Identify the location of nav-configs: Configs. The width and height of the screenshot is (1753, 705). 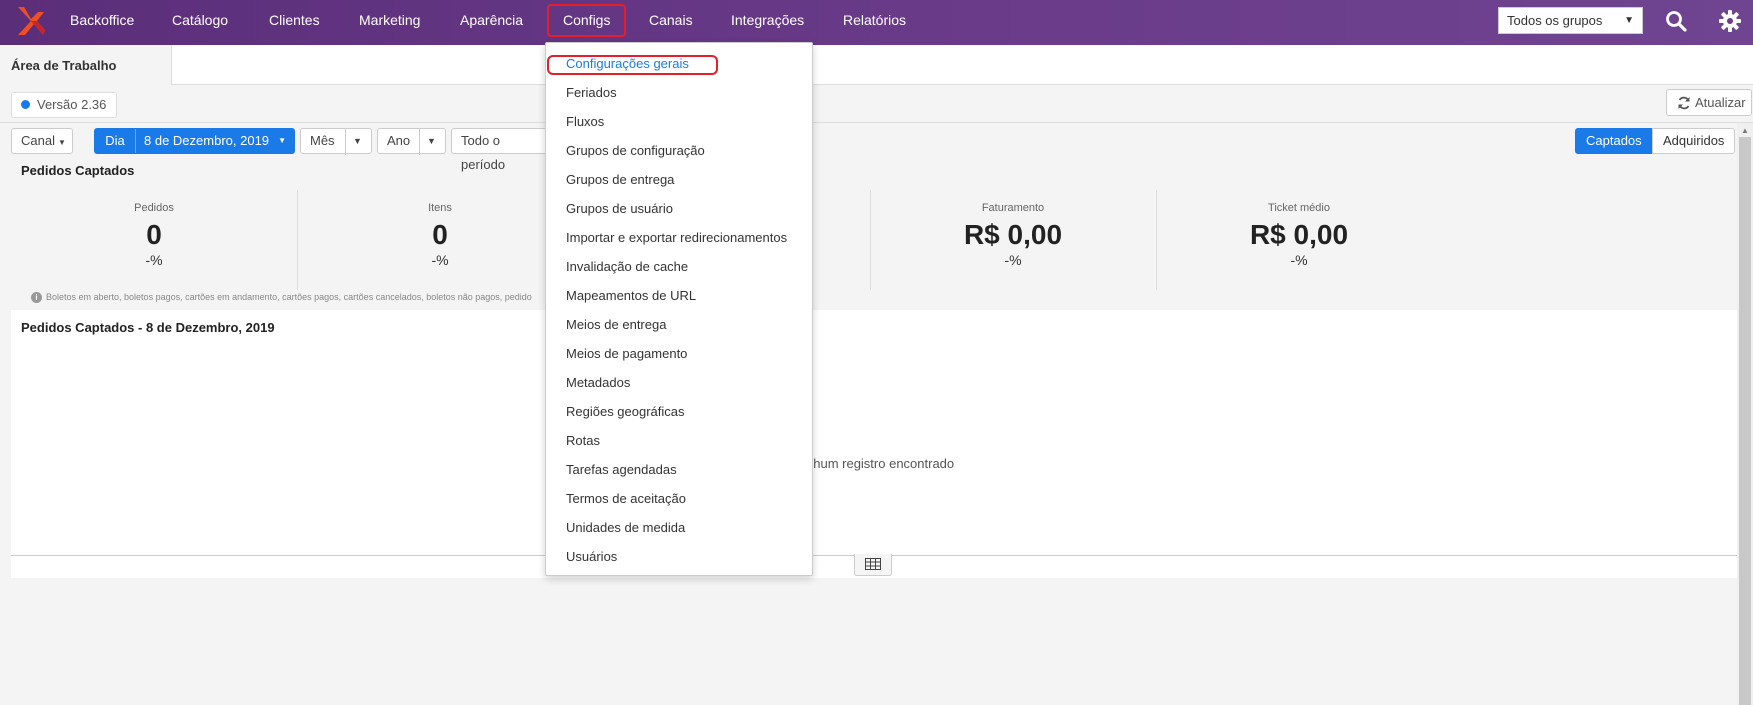
(587, 20).